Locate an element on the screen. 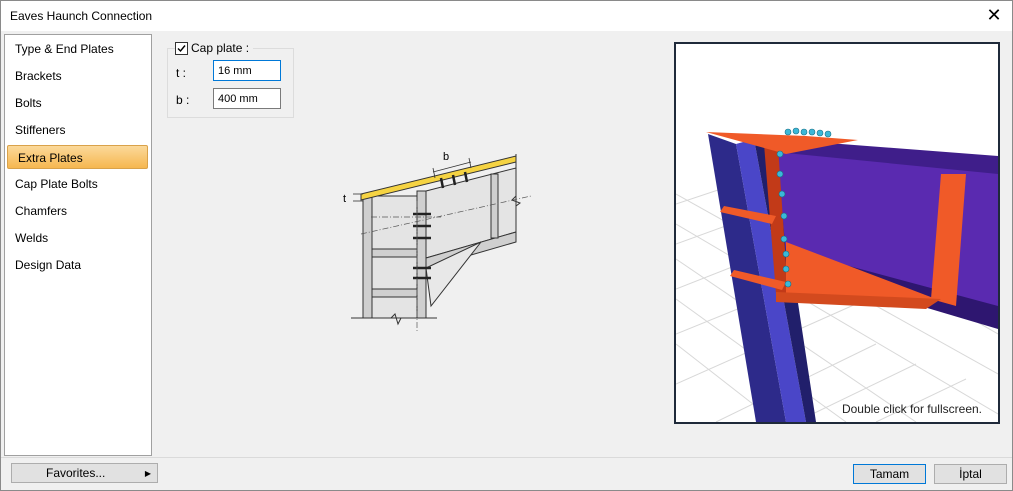  checkmark-icon is located at coordinates (181, 48).